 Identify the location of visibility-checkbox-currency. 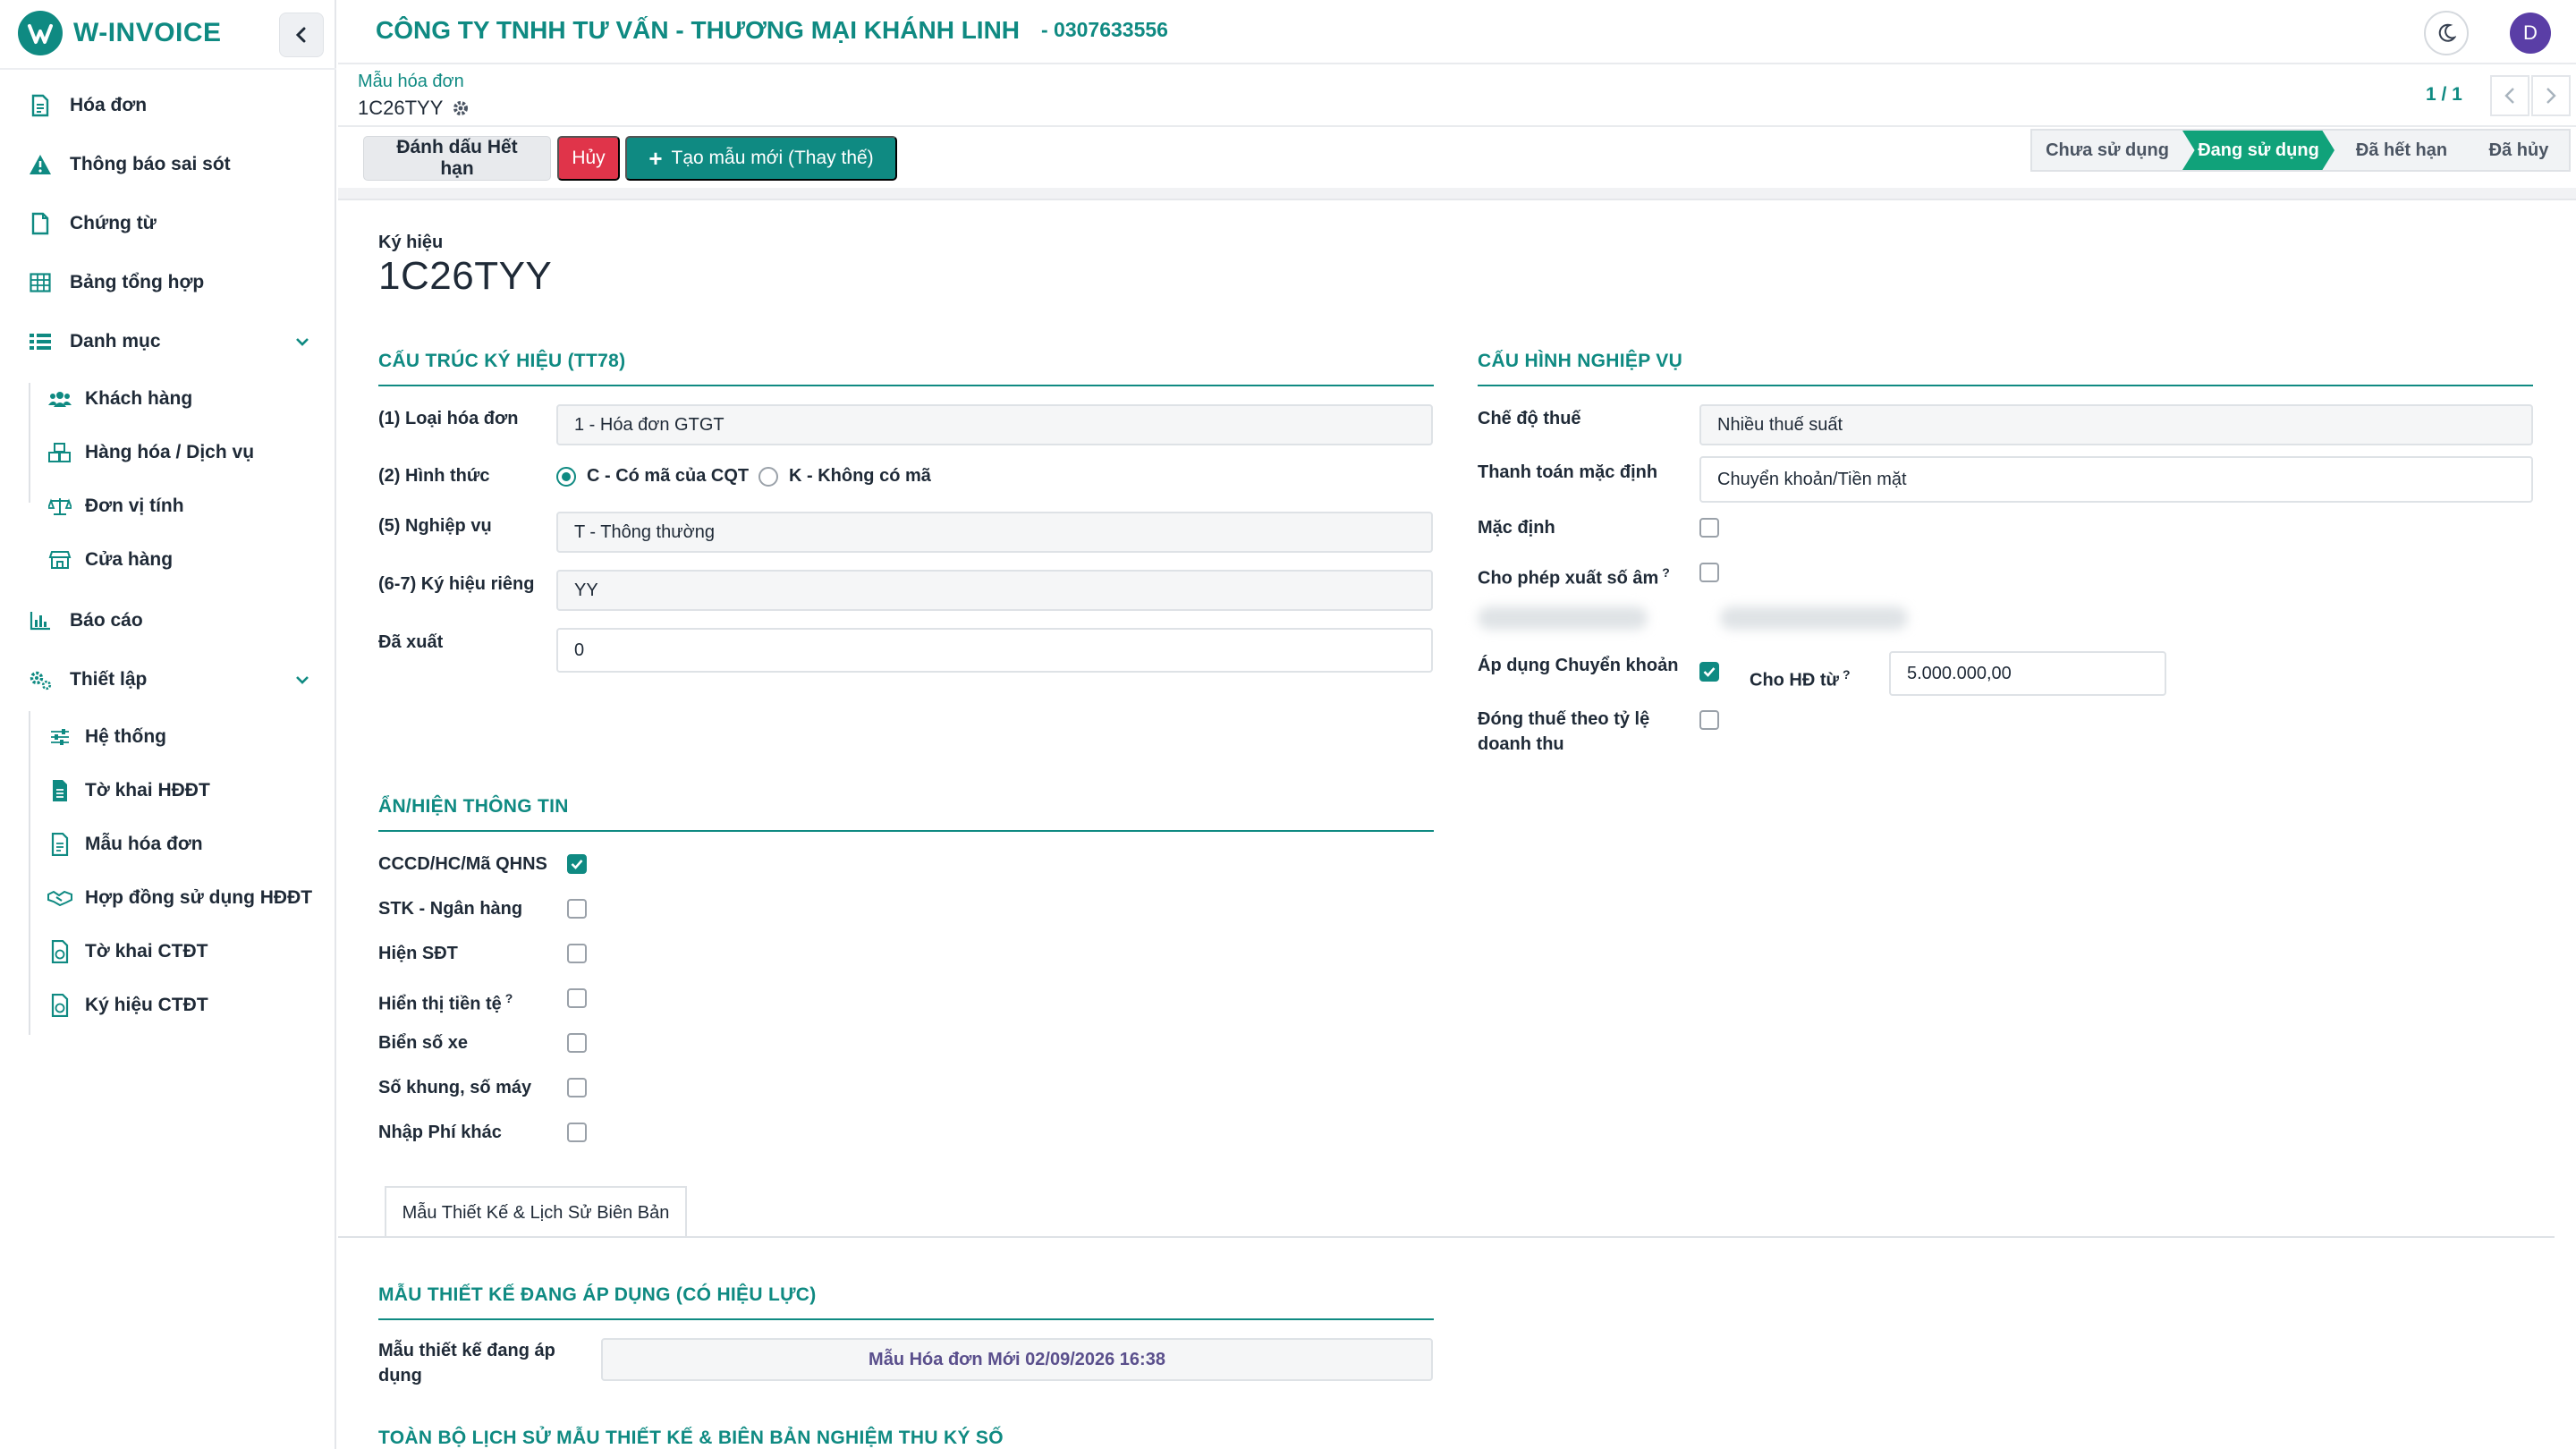
(577, 998).